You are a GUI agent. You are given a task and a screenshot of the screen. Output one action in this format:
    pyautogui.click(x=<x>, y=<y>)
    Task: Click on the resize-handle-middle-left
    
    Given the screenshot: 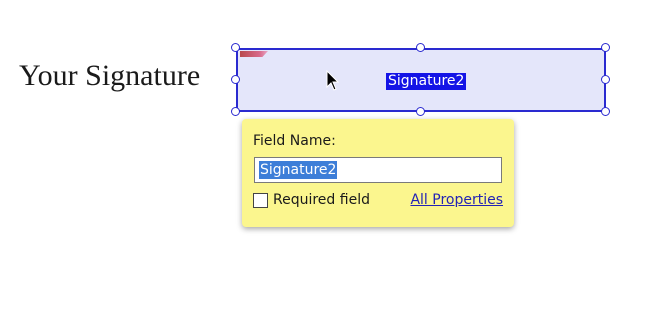 What is the action you would take?
    pyautogui.click(x=235, y=79)
    